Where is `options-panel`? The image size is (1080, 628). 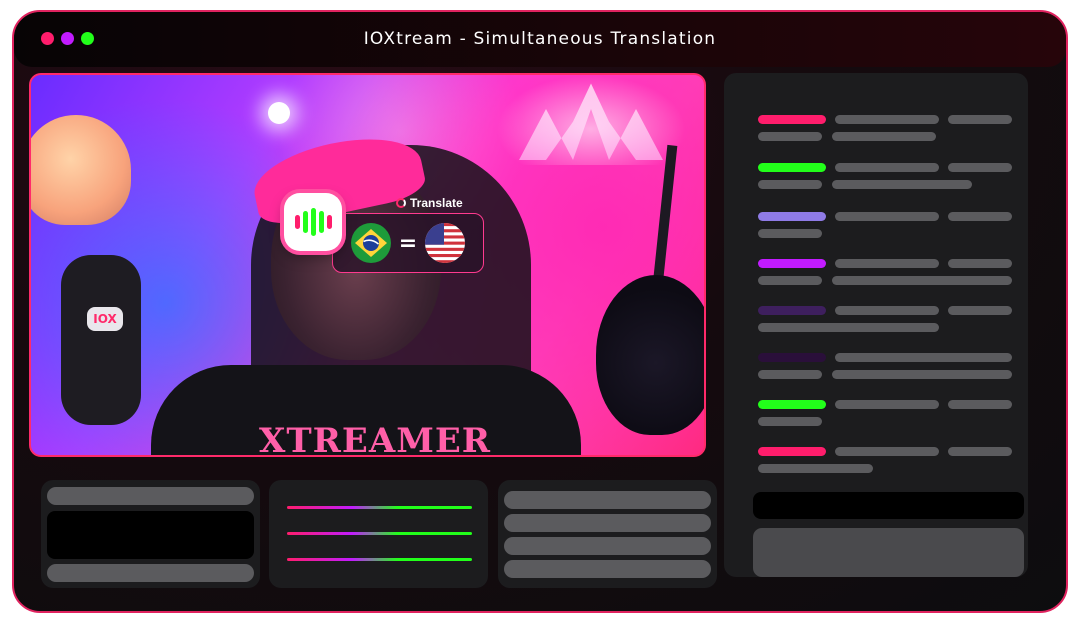 options-panel is located at coordinates (607, 534).